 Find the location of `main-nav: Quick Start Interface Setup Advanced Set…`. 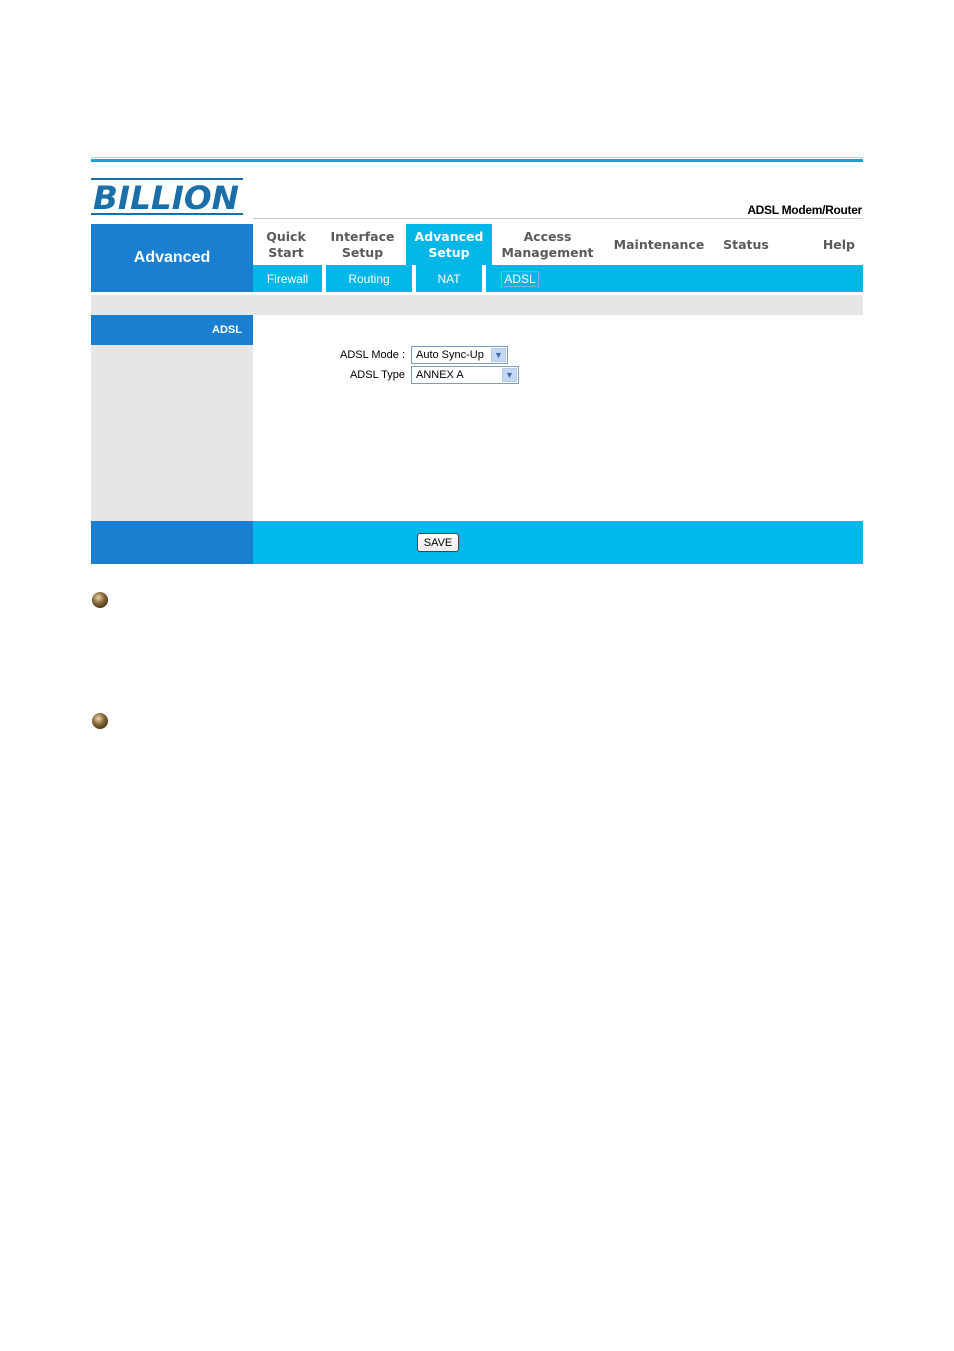

main-nav: Quick Start Interface Setup Advanced Set… is located at coordinates (558, 244).